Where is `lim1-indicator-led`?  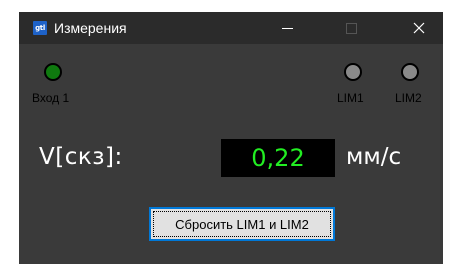
lim1-indicator-led is located at coordinates (353, 72).